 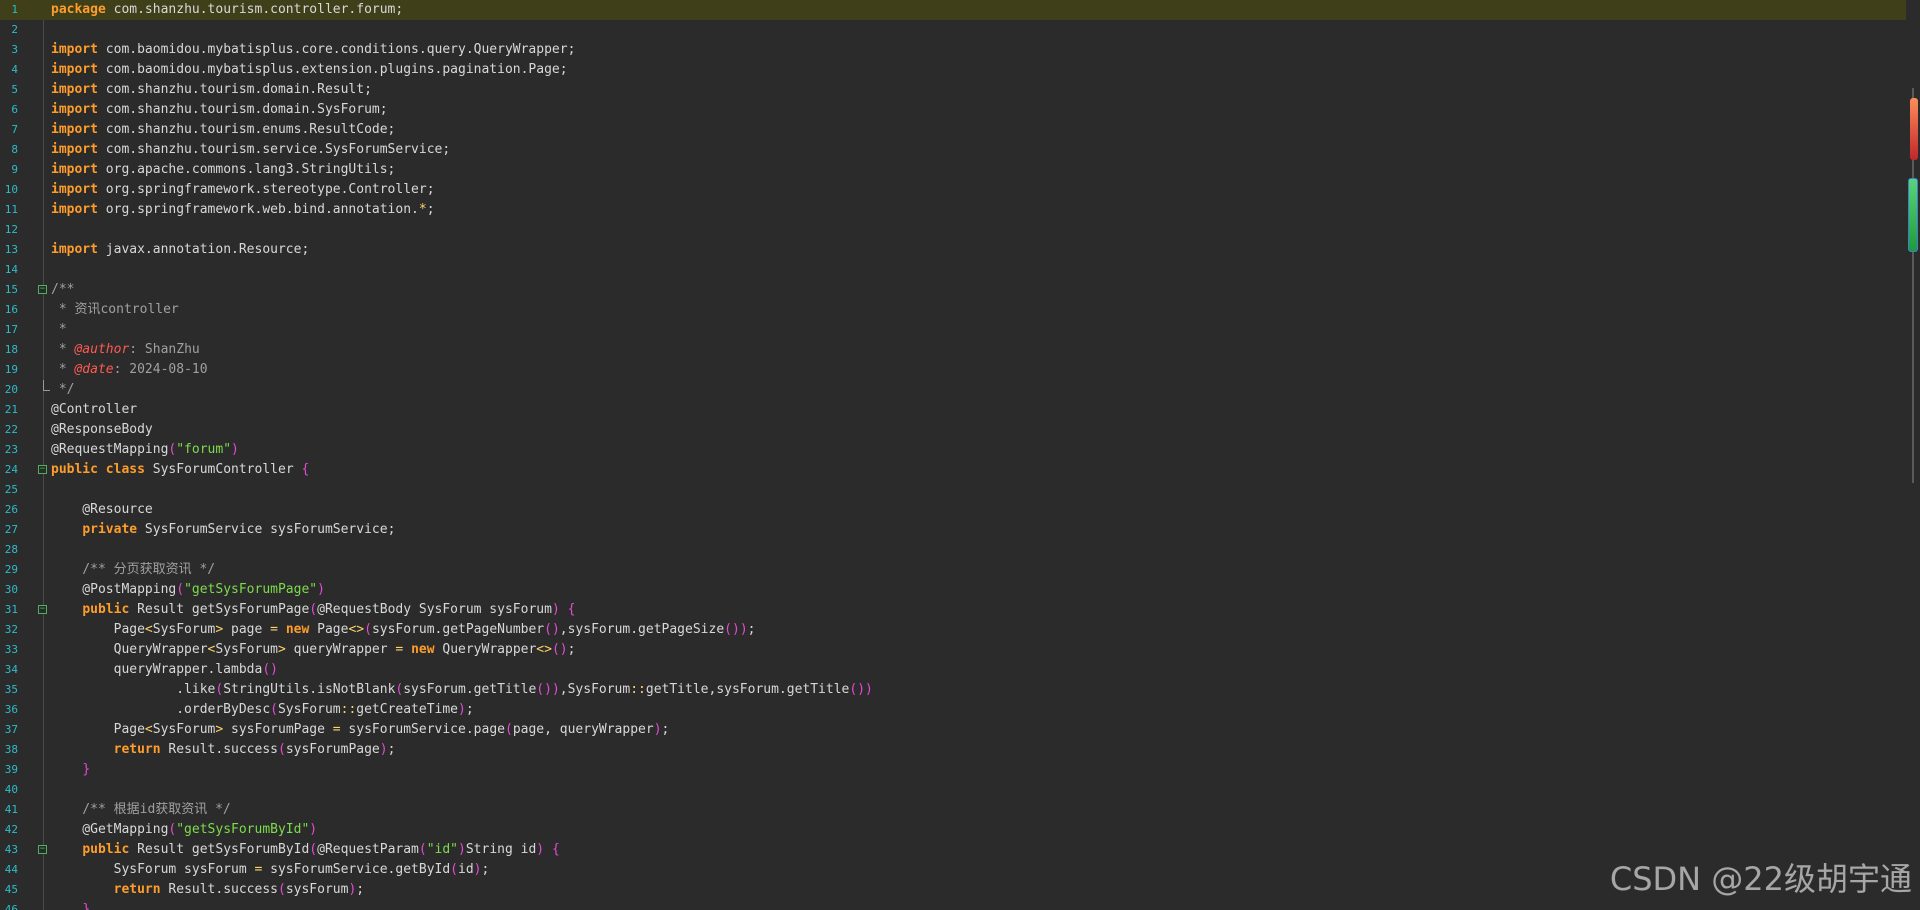 What do you see at coordinates (11, 369) in the screenshot?
I see `line-number: 19` at bounding box center [11, 369].